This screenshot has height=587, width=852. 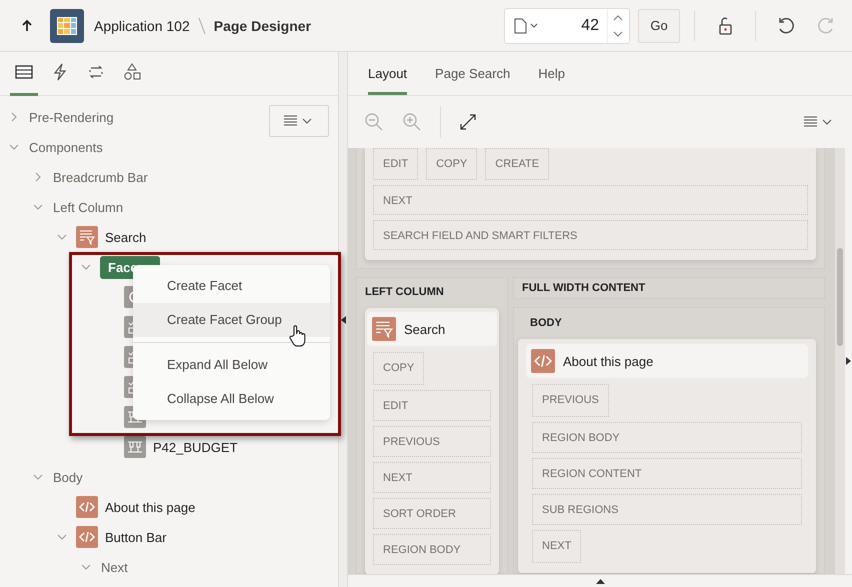 I want to click on page-number: 42, so click(x=590, y=25).